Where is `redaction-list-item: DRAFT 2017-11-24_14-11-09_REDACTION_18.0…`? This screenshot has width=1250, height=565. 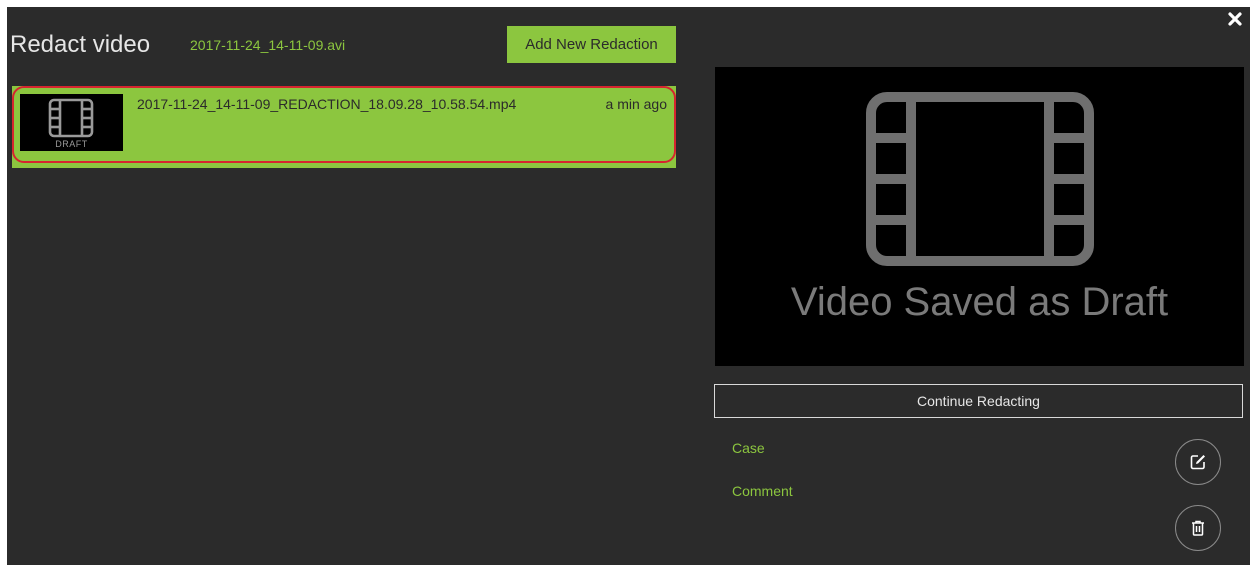
redaction-list-item: DRAFT 2017-11-24_14-11-09_REDACTION_18.0… is located at coordinates (344, 127).